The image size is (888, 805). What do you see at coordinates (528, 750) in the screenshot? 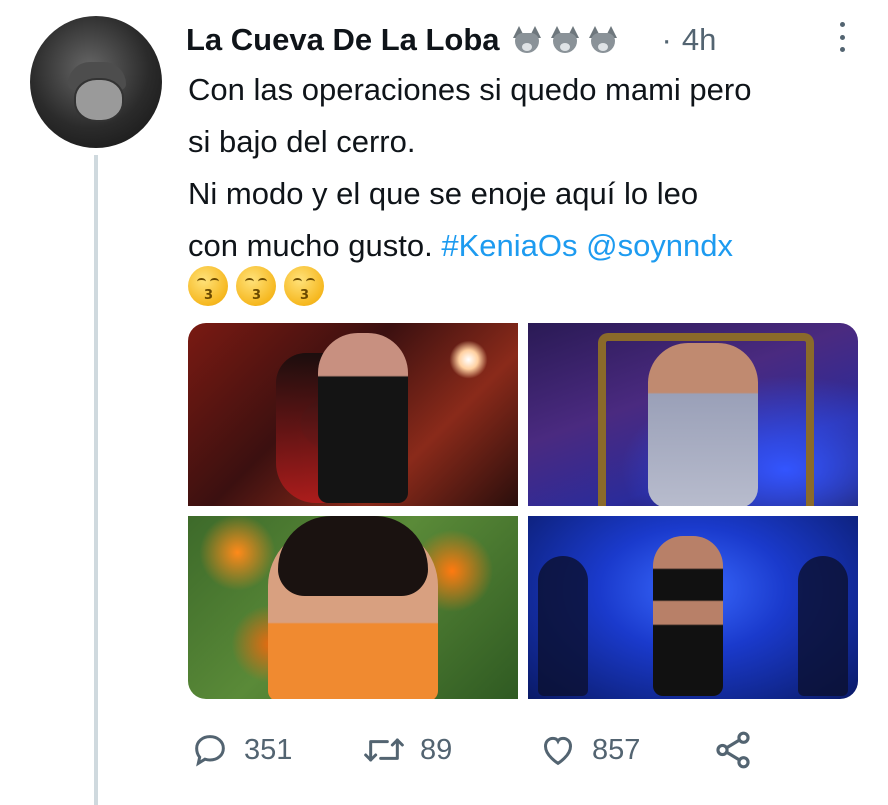
I see `action-bar: 351 89 857` at bounding box center [528, 750].